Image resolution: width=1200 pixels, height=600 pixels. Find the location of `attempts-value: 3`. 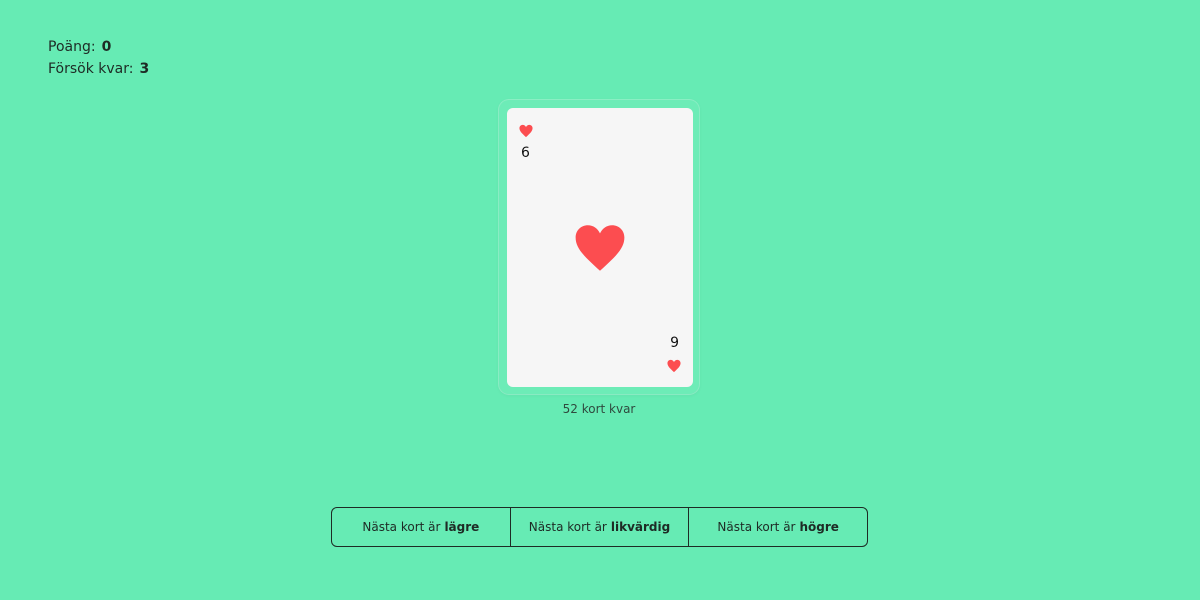

attempts-value: 3 is located at coordinates (144, 69).